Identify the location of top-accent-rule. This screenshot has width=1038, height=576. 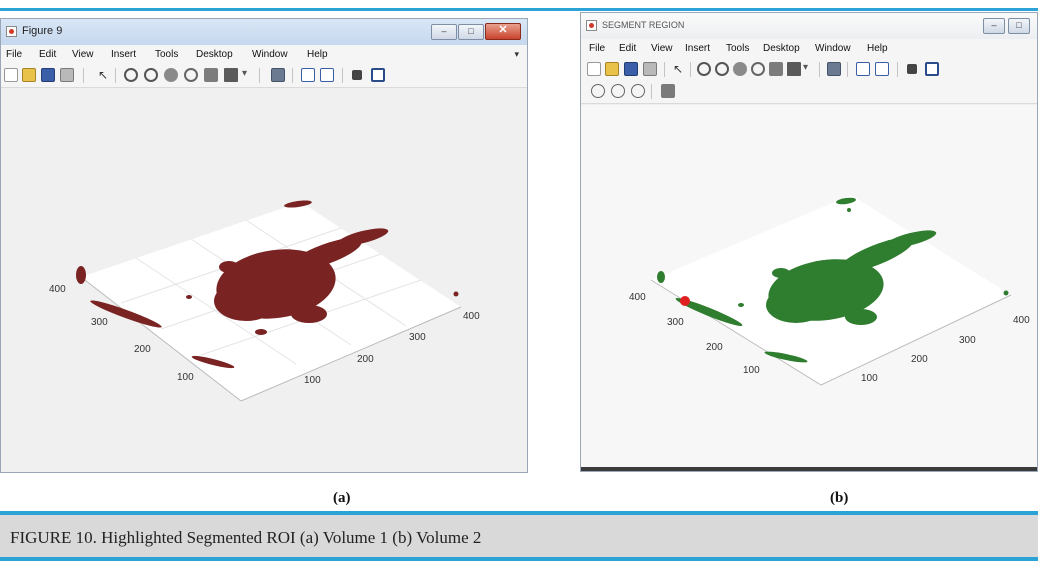
(519, 9).